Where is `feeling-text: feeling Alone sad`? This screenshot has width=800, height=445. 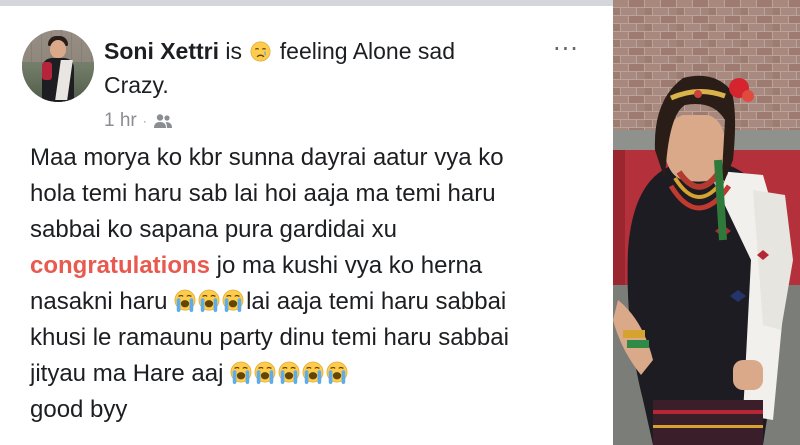
feeling-text: feeling Alone sad is located at coordinates (364, 51).